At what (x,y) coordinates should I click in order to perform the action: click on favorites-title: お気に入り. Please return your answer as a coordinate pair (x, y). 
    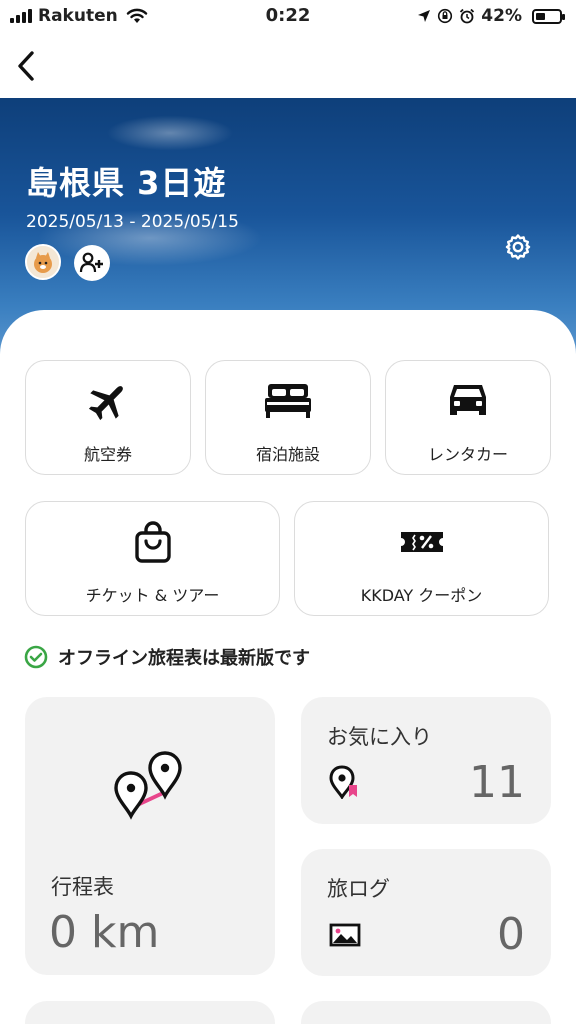
    Looking at the image, I should click on (379, 737).